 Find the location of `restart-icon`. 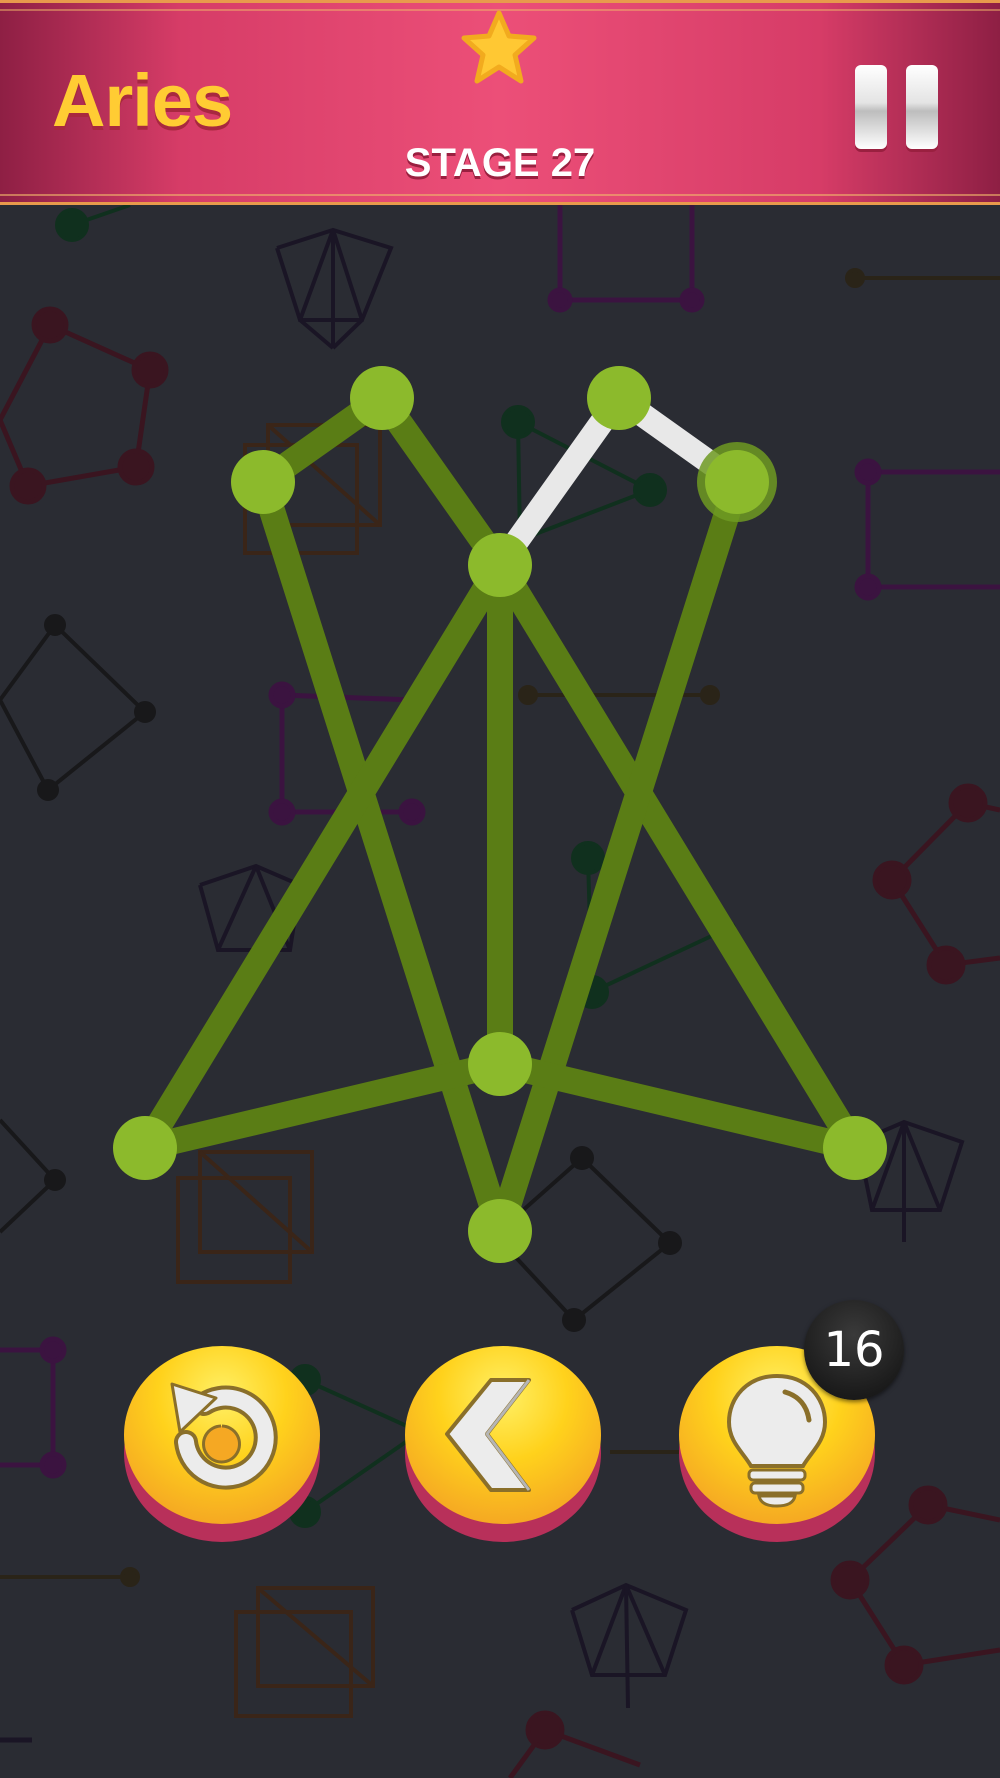

restart-icon is located at coordinates (224, 1436).